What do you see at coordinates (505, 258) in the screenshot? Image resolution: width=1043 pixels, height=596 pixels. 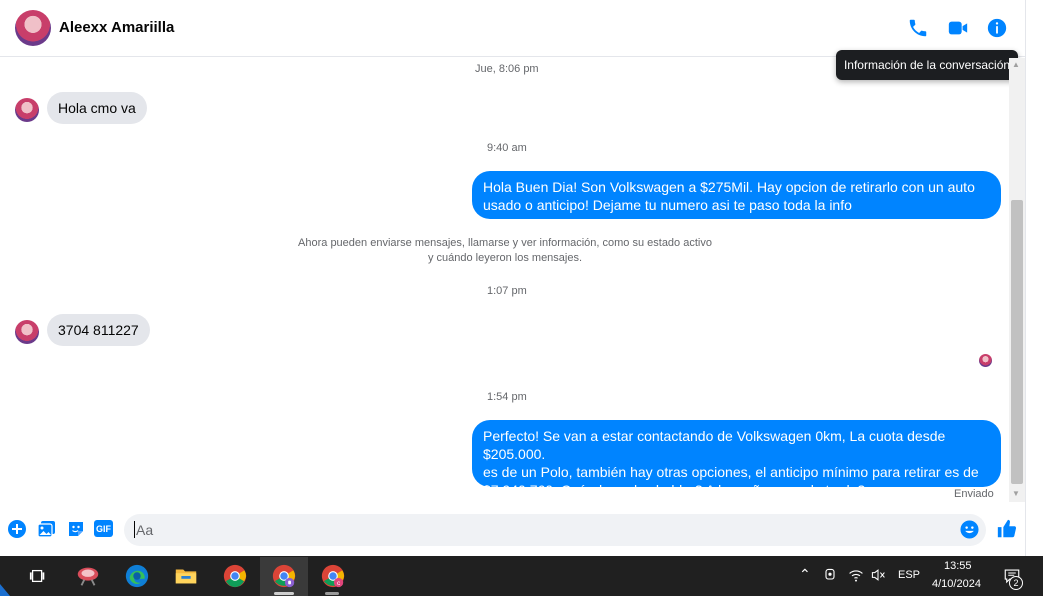 I see `system-notice-line: y cuándo leyeron los mensajes.` at bounding box center [505, 258].